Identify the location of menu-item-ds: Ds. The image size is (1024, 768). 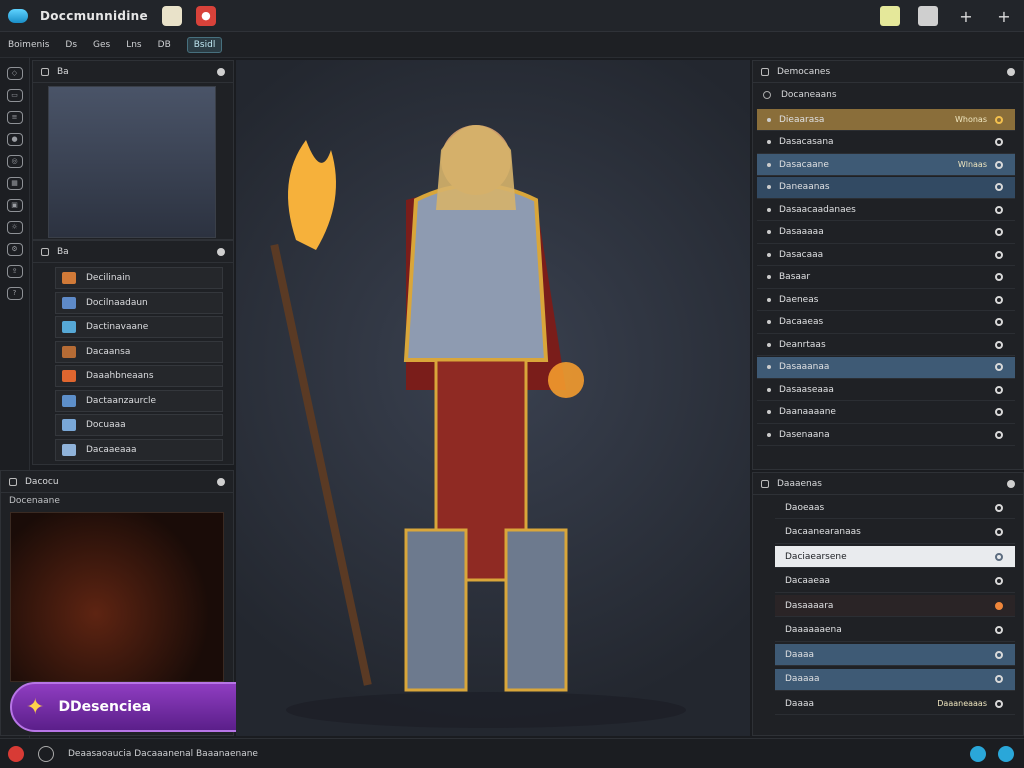
(71, 45).